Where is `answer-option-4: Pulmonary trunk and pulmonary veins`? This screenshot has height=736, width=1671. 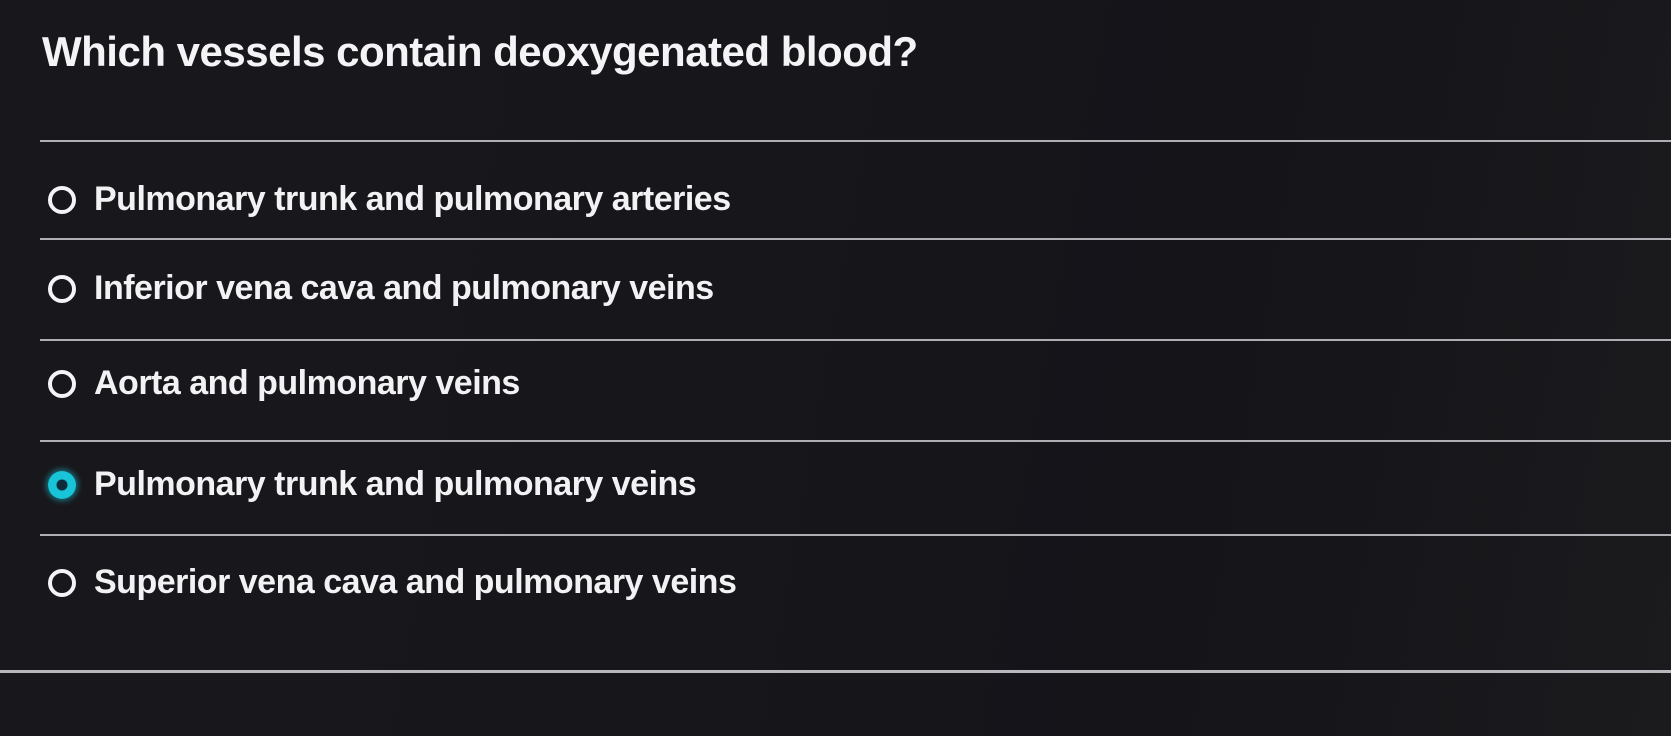 answer-option-4: Pulmonary trunk and pulmonary veins is located at coordinates (372, 484).